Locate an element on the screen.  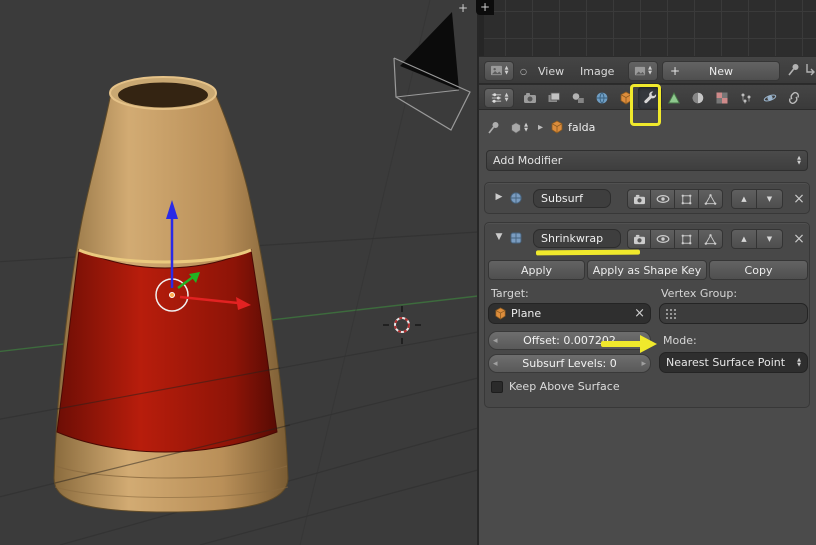
new-image-label: New is located at coordinates (721, 71).